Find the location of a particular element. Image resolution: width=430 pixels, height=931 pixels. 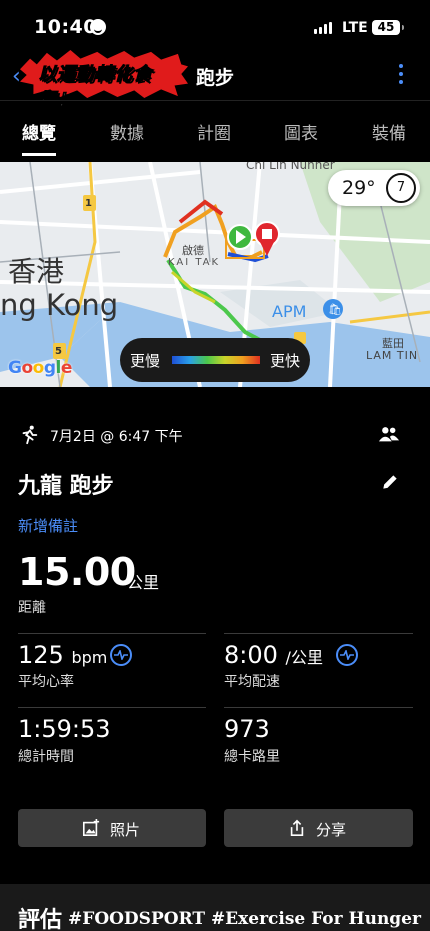

tab-overview: 總覽 is located at coordinates (39, 137).